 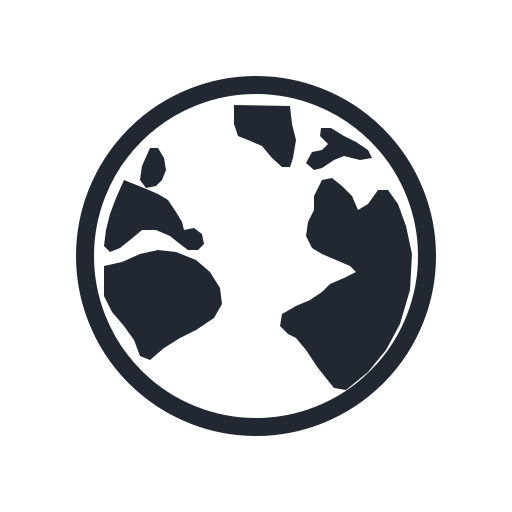 What do you see at coordinates (163, 305) in the screenshot?
I see `landmass-left-lower` at bounding box center [163, 305].